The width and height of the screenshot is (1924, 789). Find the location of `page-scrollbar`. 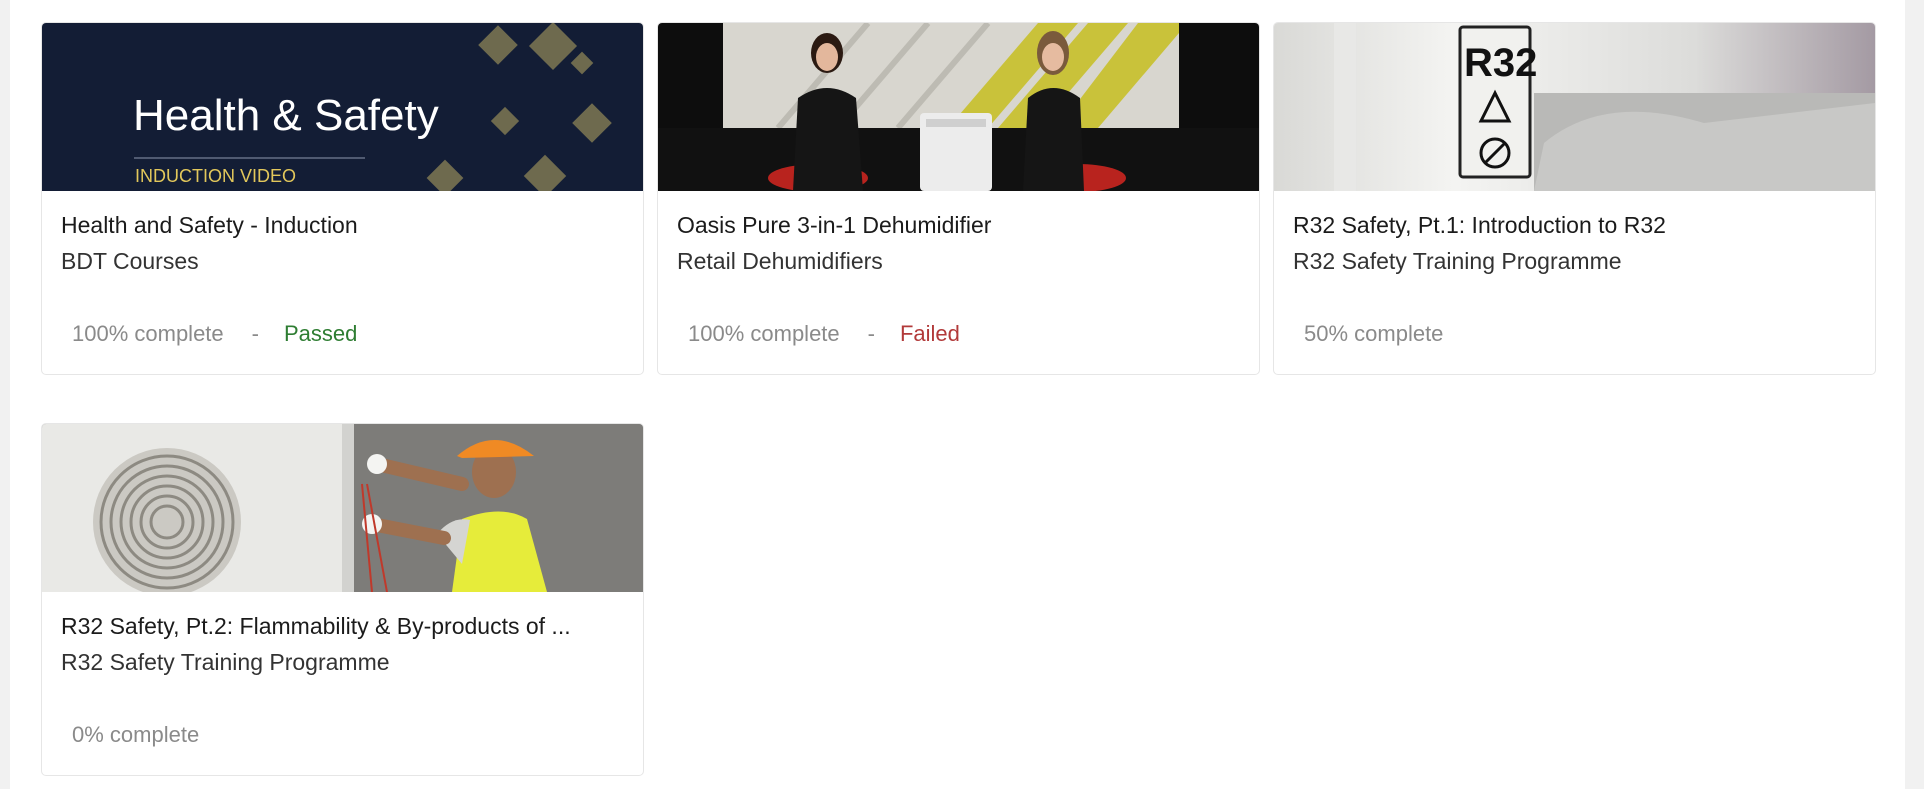

page-scrollbar is located at coordinates (1914, 394).